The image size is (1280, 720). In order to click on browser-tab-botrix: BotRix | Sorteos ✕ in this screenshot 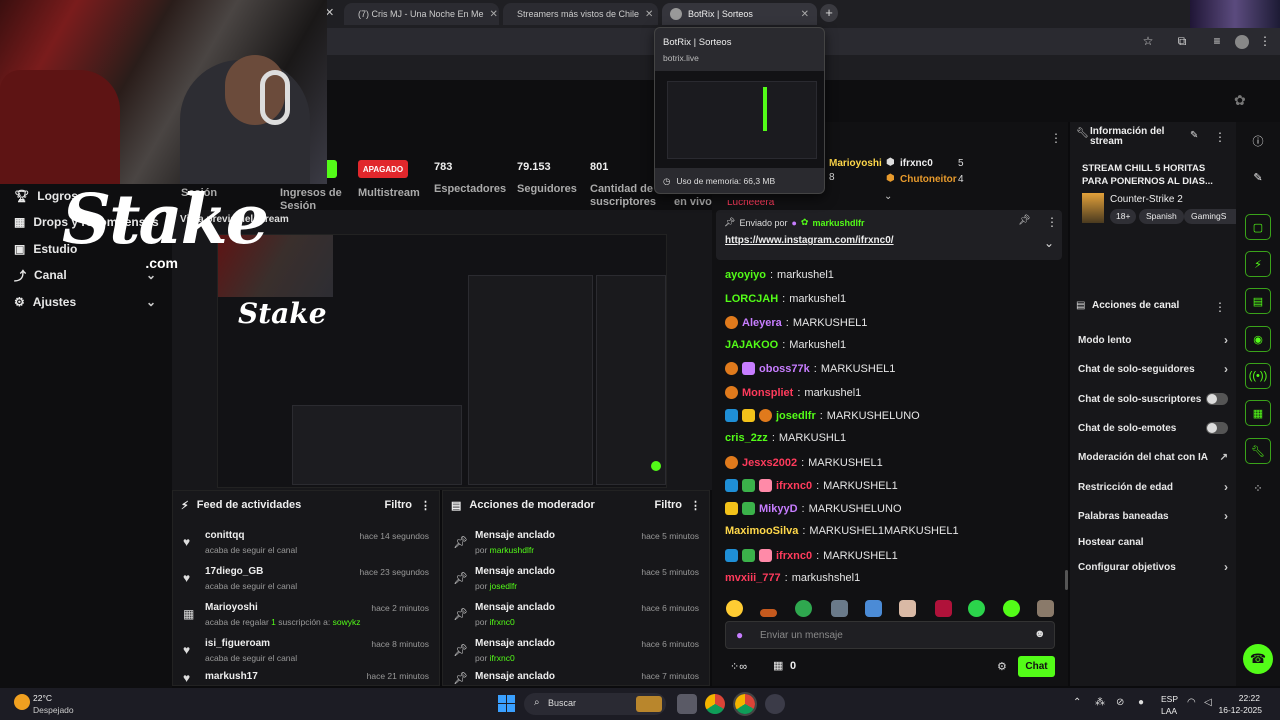, I will do `click(739, 14)`.